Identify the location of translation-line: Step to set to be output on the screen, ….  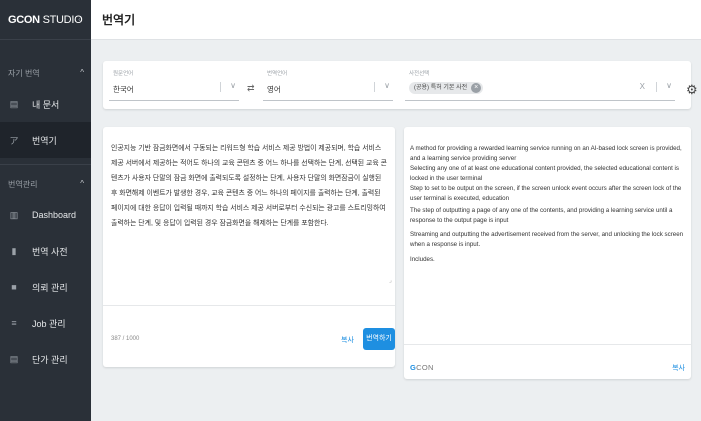
(547, 193).